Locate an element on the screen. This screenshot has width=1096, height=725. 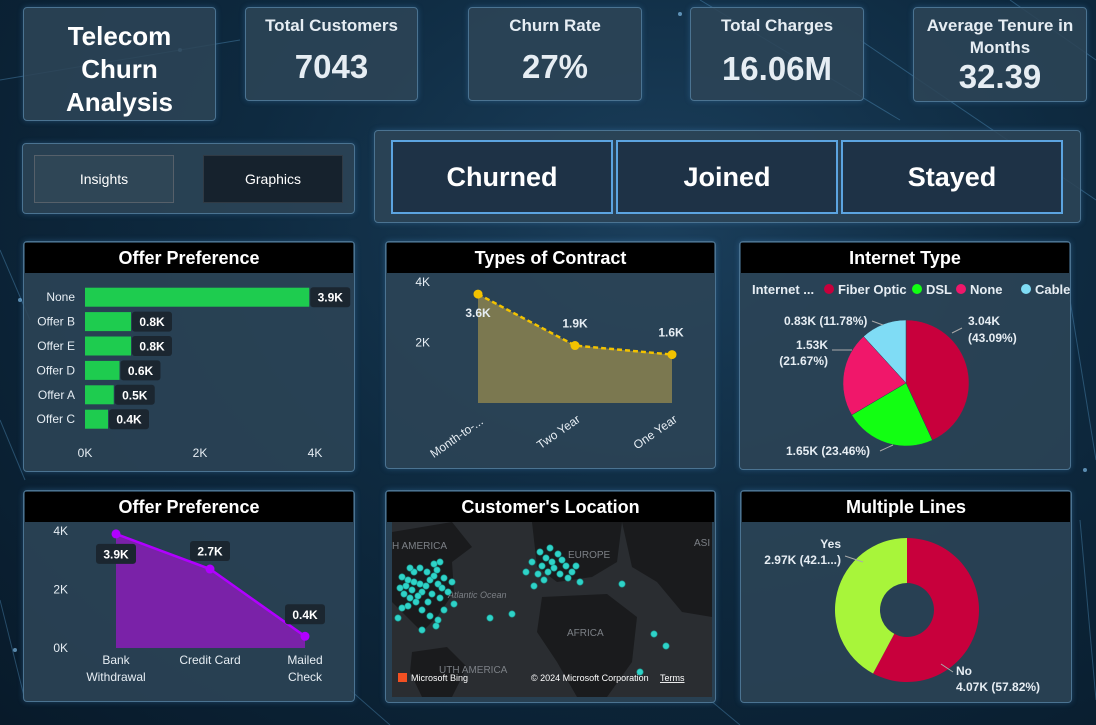
map-region-label: ASI is located at coordinates (702, 543).